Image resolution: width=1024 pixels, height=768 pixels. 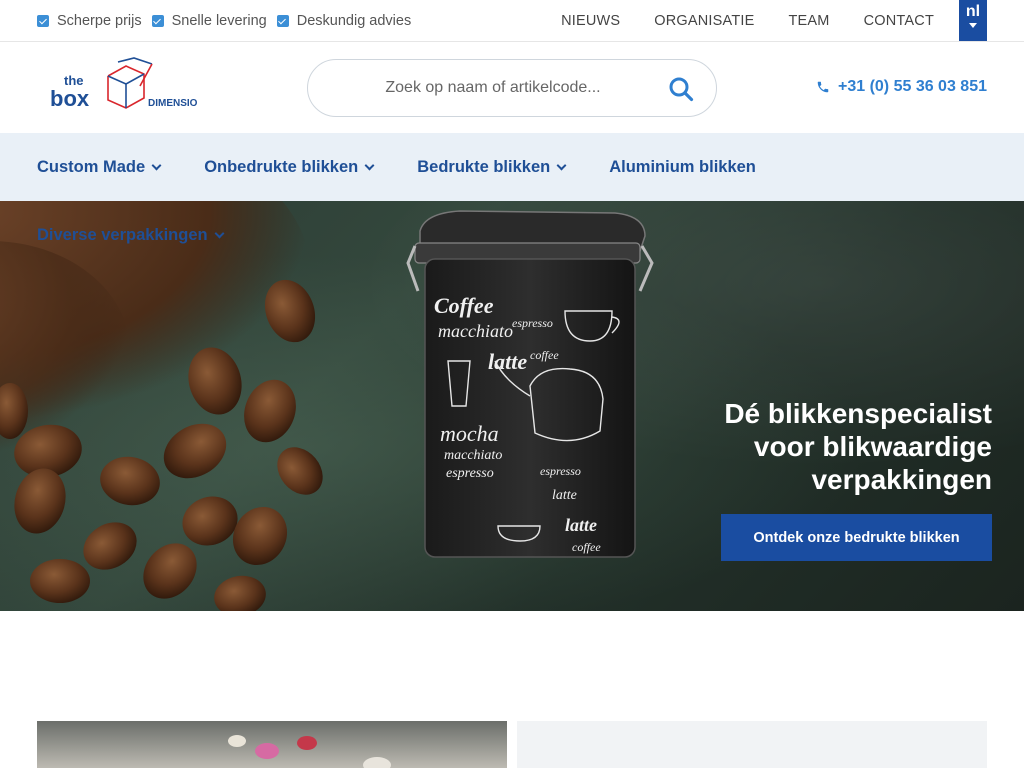 I want to click on nav-item-bedrukte-blikken: Bedrukte blikken, so click(x=492, y=167).